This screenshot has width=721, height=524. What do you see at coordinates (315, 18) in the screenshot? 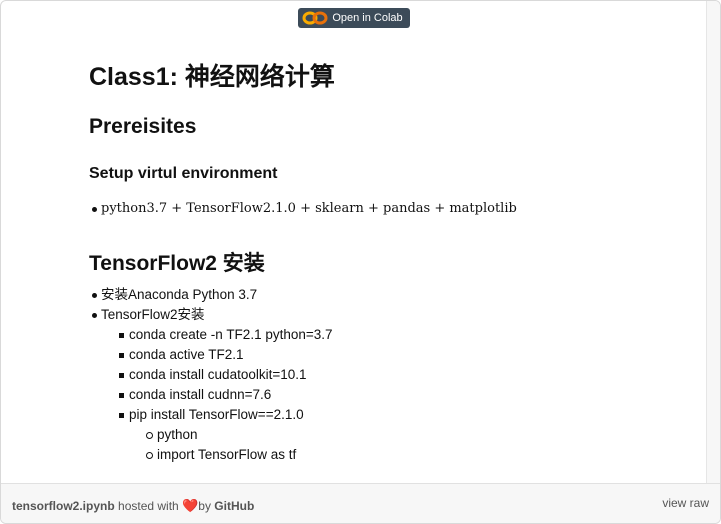
I see `colab-logo-icon` at bounding box center [315, 18].